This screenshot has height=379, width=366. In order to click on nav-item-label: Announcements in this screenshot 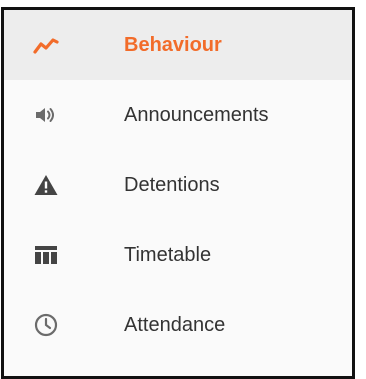, I will do `click(196, 114)`.